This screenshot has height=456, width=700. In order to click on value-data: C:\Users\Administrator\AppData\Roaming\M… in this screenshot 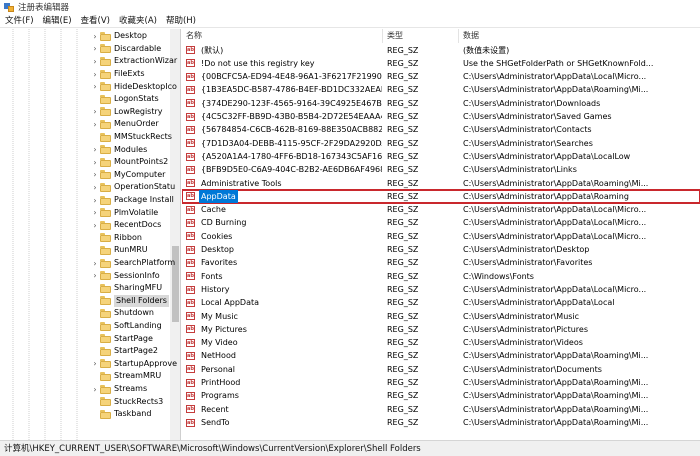, I will do `click(556, 409)`.